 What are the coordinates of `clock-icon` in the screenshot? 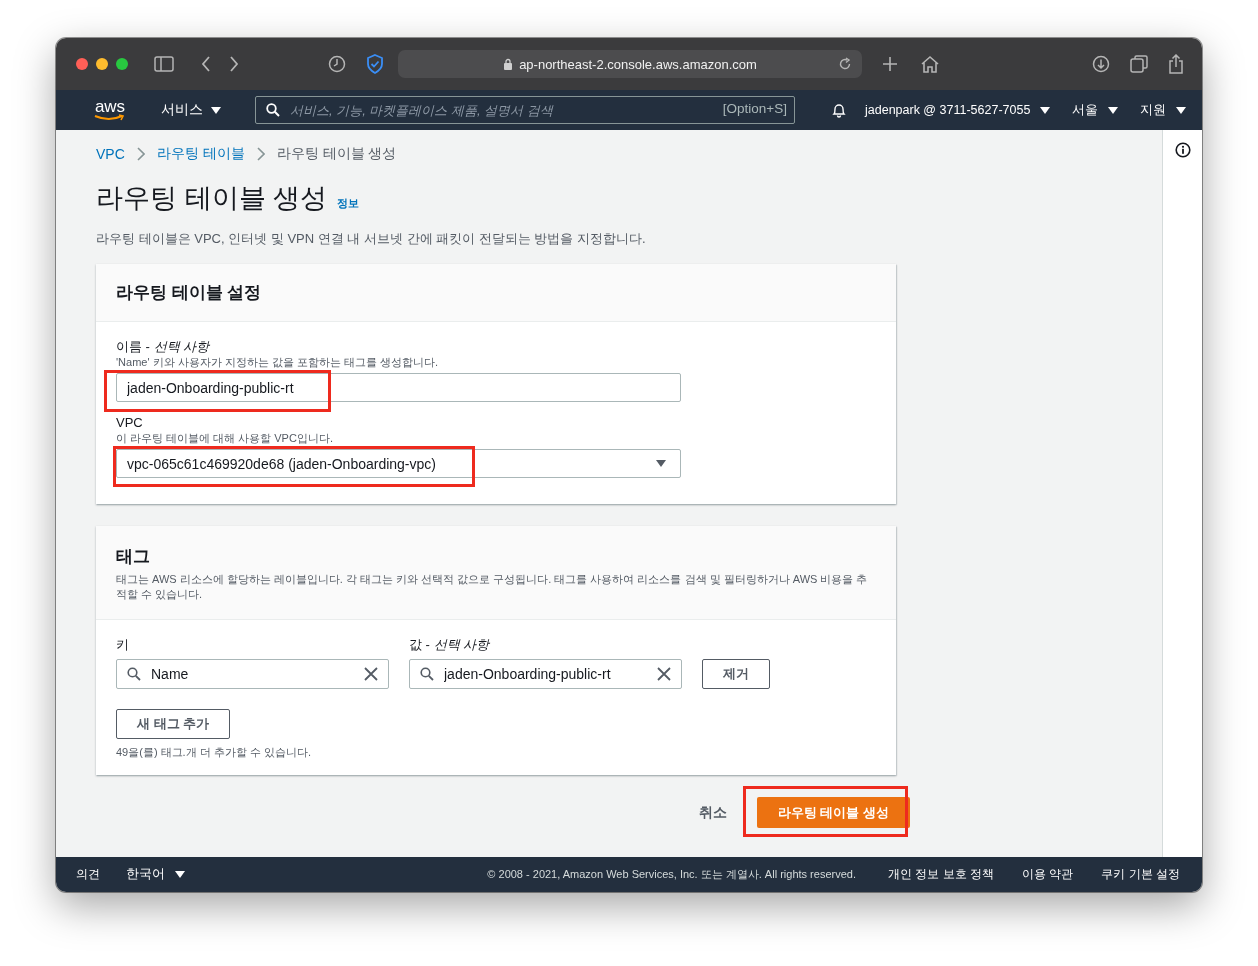 It's located at (337, 64).